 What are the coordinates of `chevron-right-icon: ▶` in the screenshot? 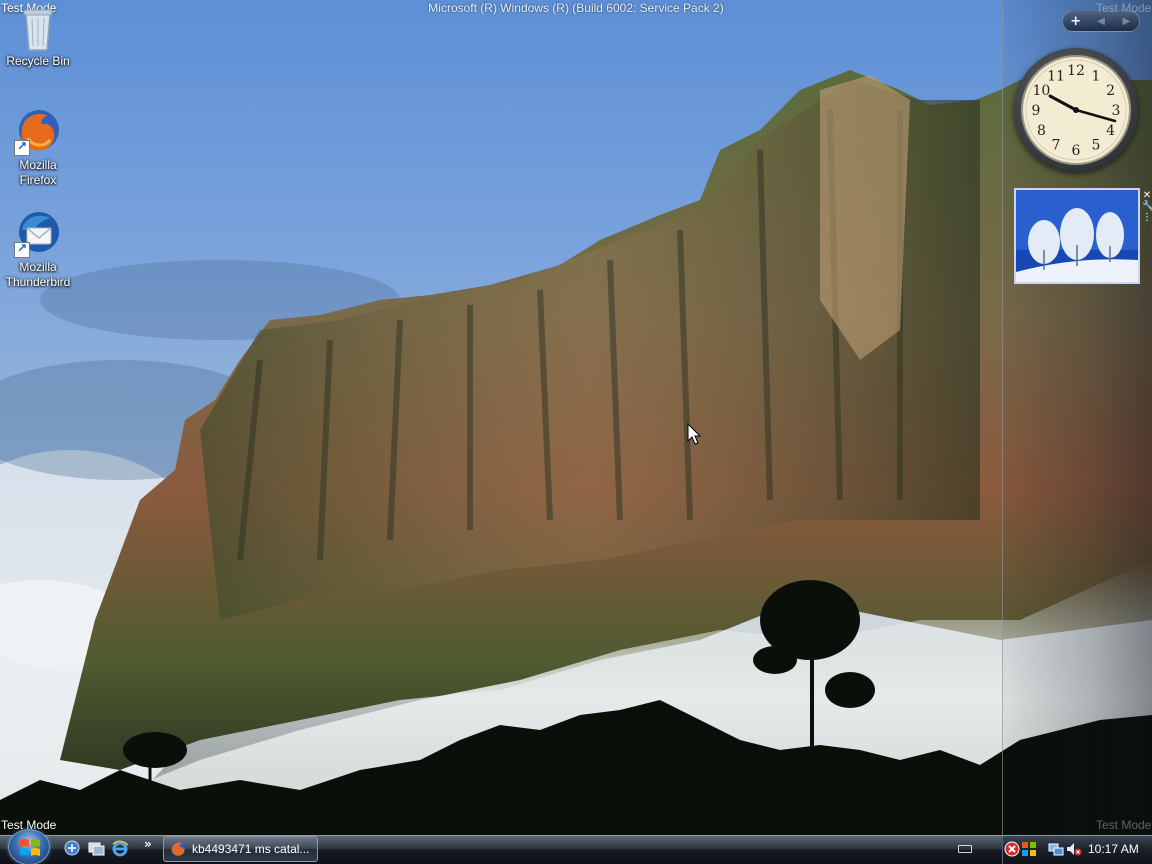 It's located at (1126, 21).